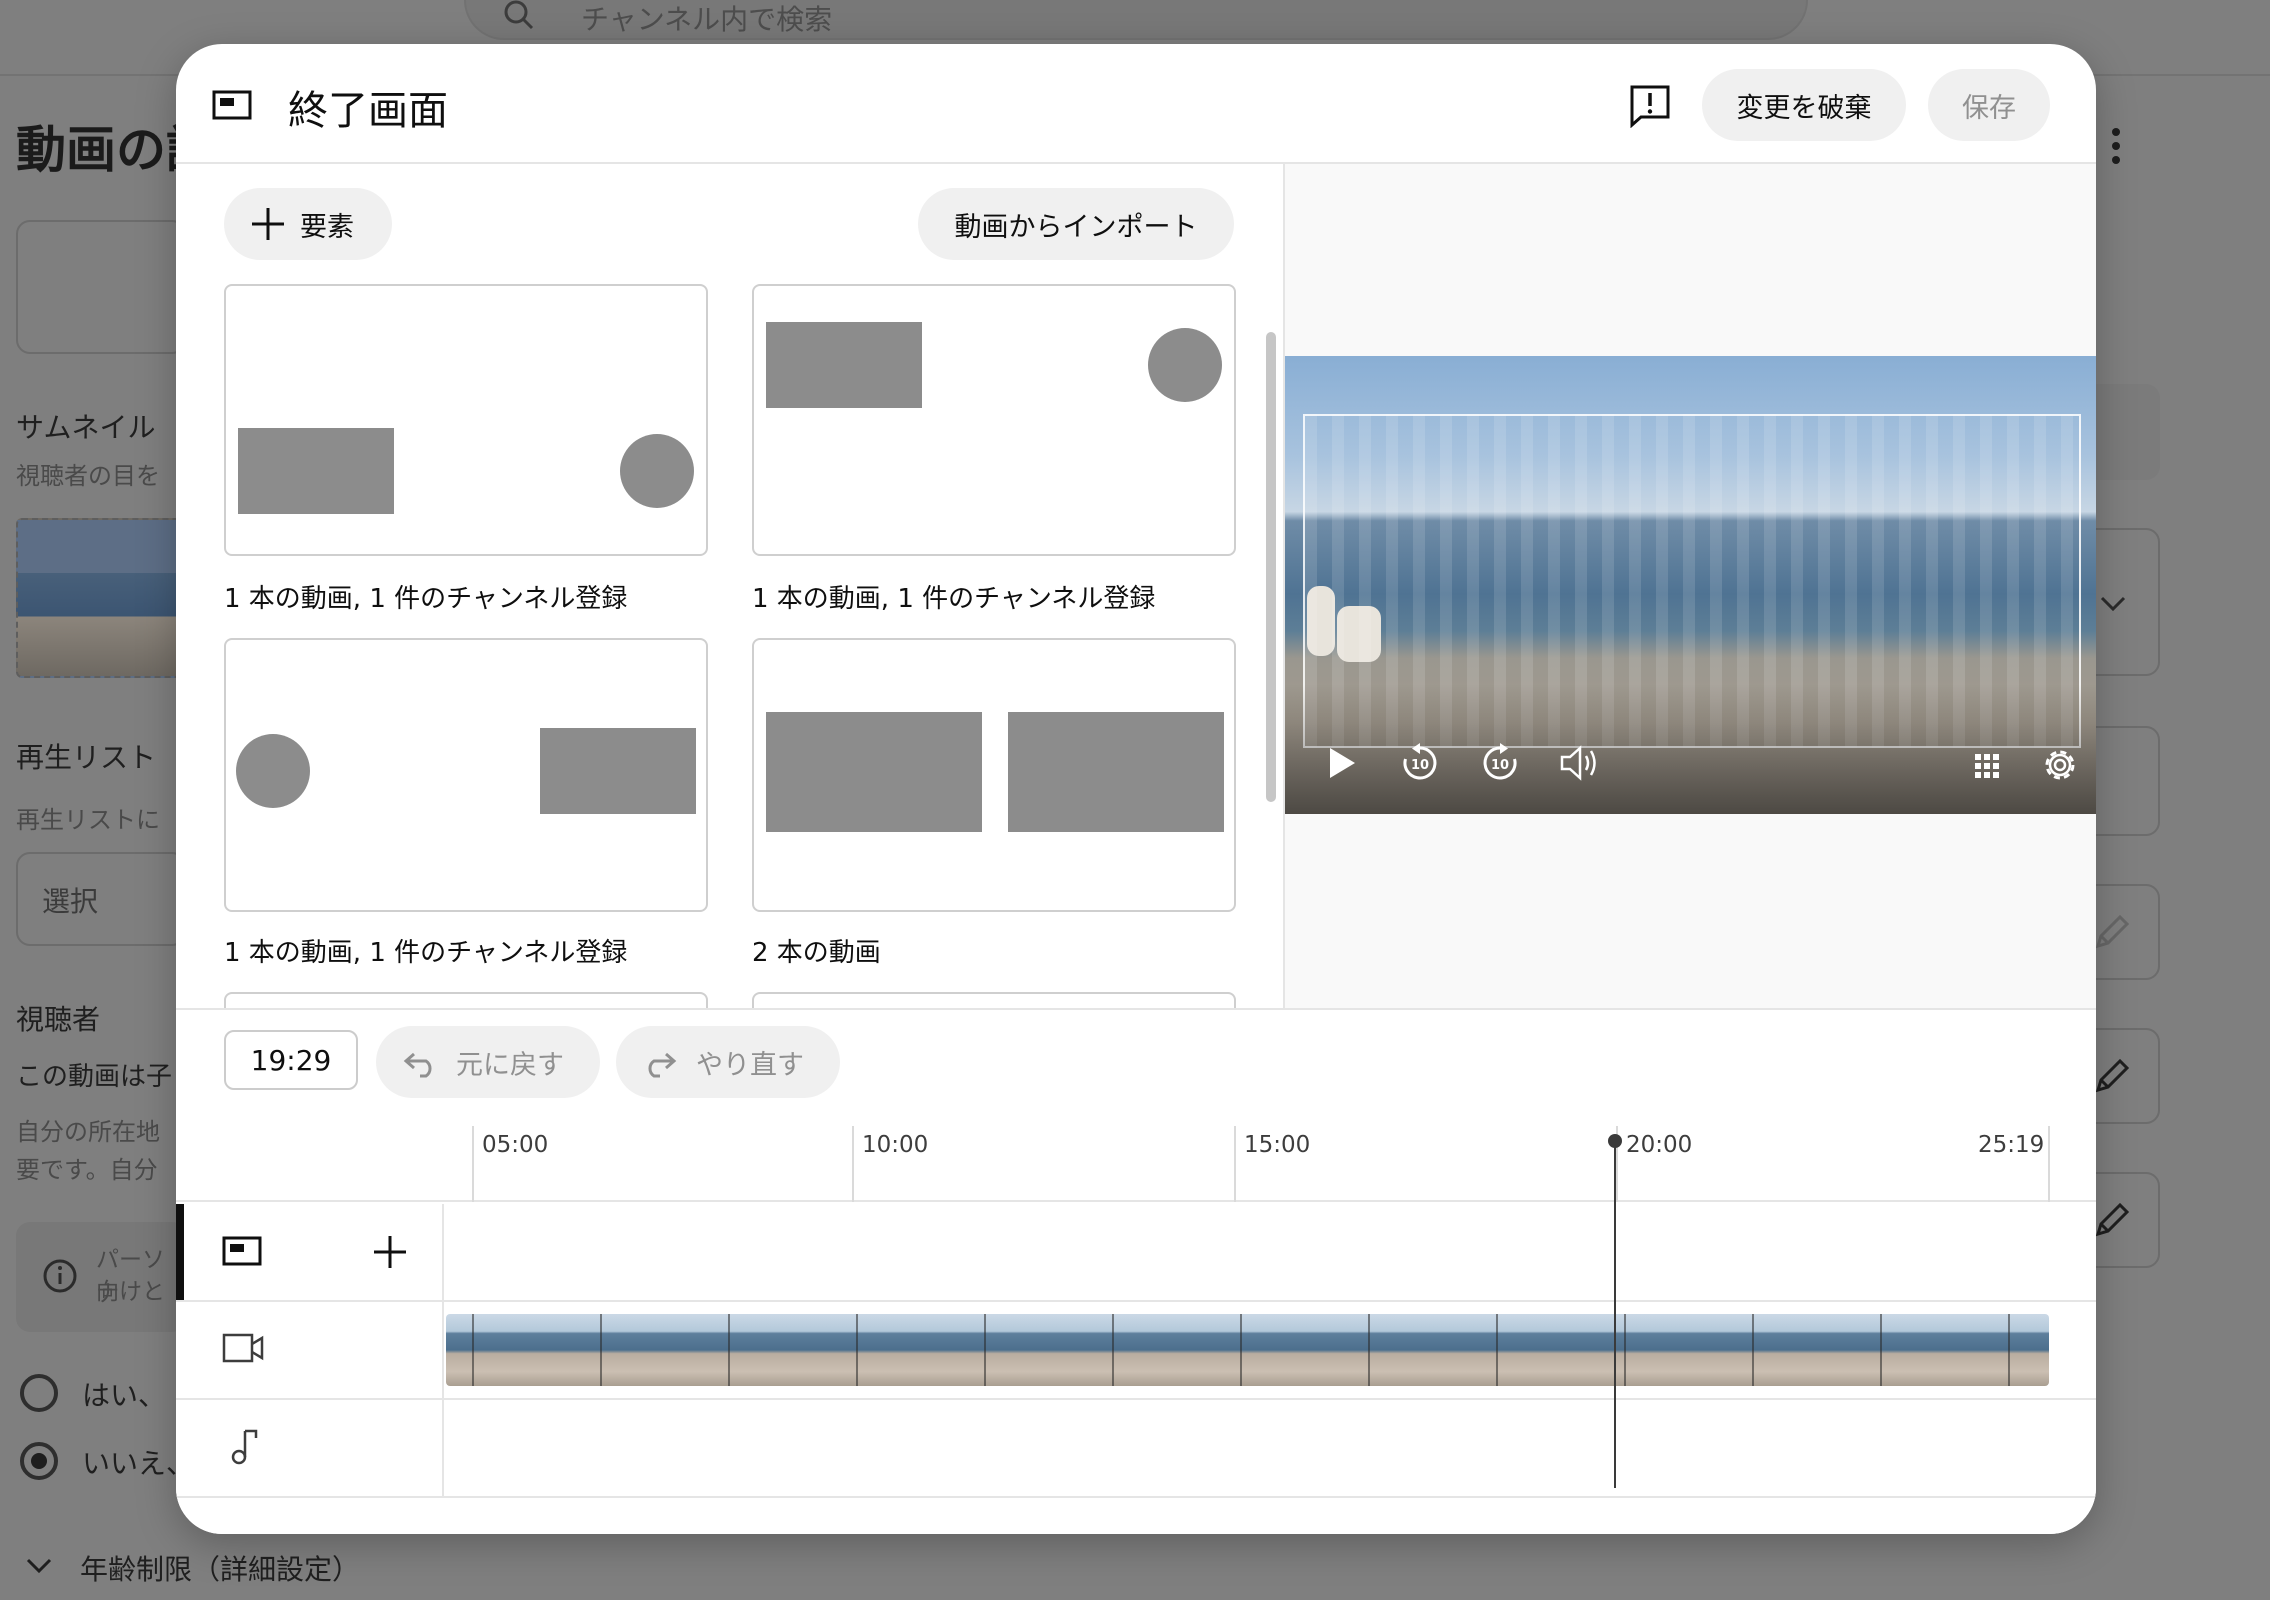  Describe the element at coordinates (1342, 763) in the screenshot. I see `play-icon` at that location.